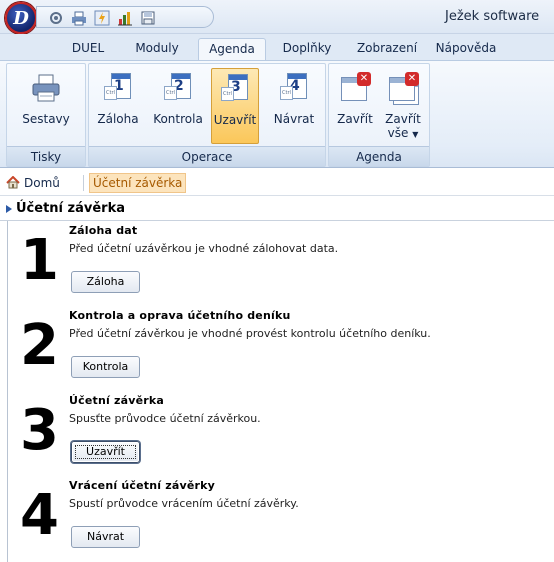 Image resolution: width=554 pixels, height=562 pixels. Describe the element at coordinates (7, 391) in the screenshot. I see `content-left-border` at that location.